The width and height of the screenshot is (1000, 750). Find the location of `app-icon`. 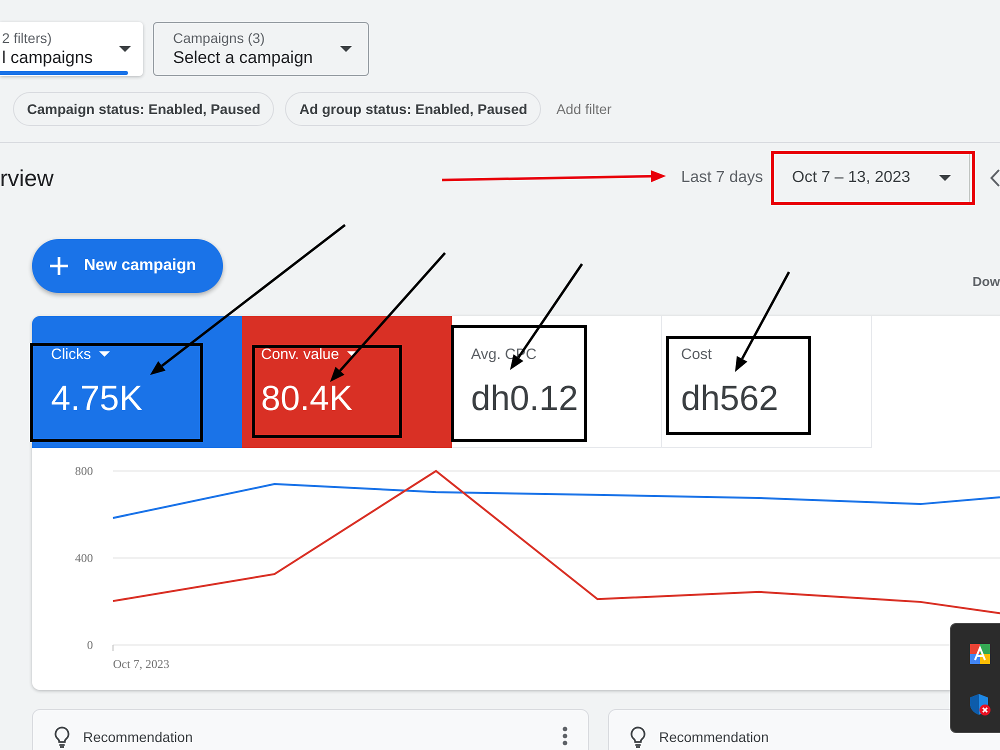

app-icon is located at coordinates (980, 654).